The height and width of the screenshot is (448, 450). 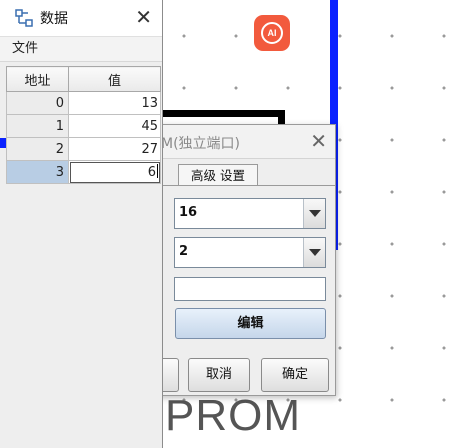 What do you see at coordinates (114, 149) in the screenshot?
I see `value-cell: 27` at bounding box center [114, 149].